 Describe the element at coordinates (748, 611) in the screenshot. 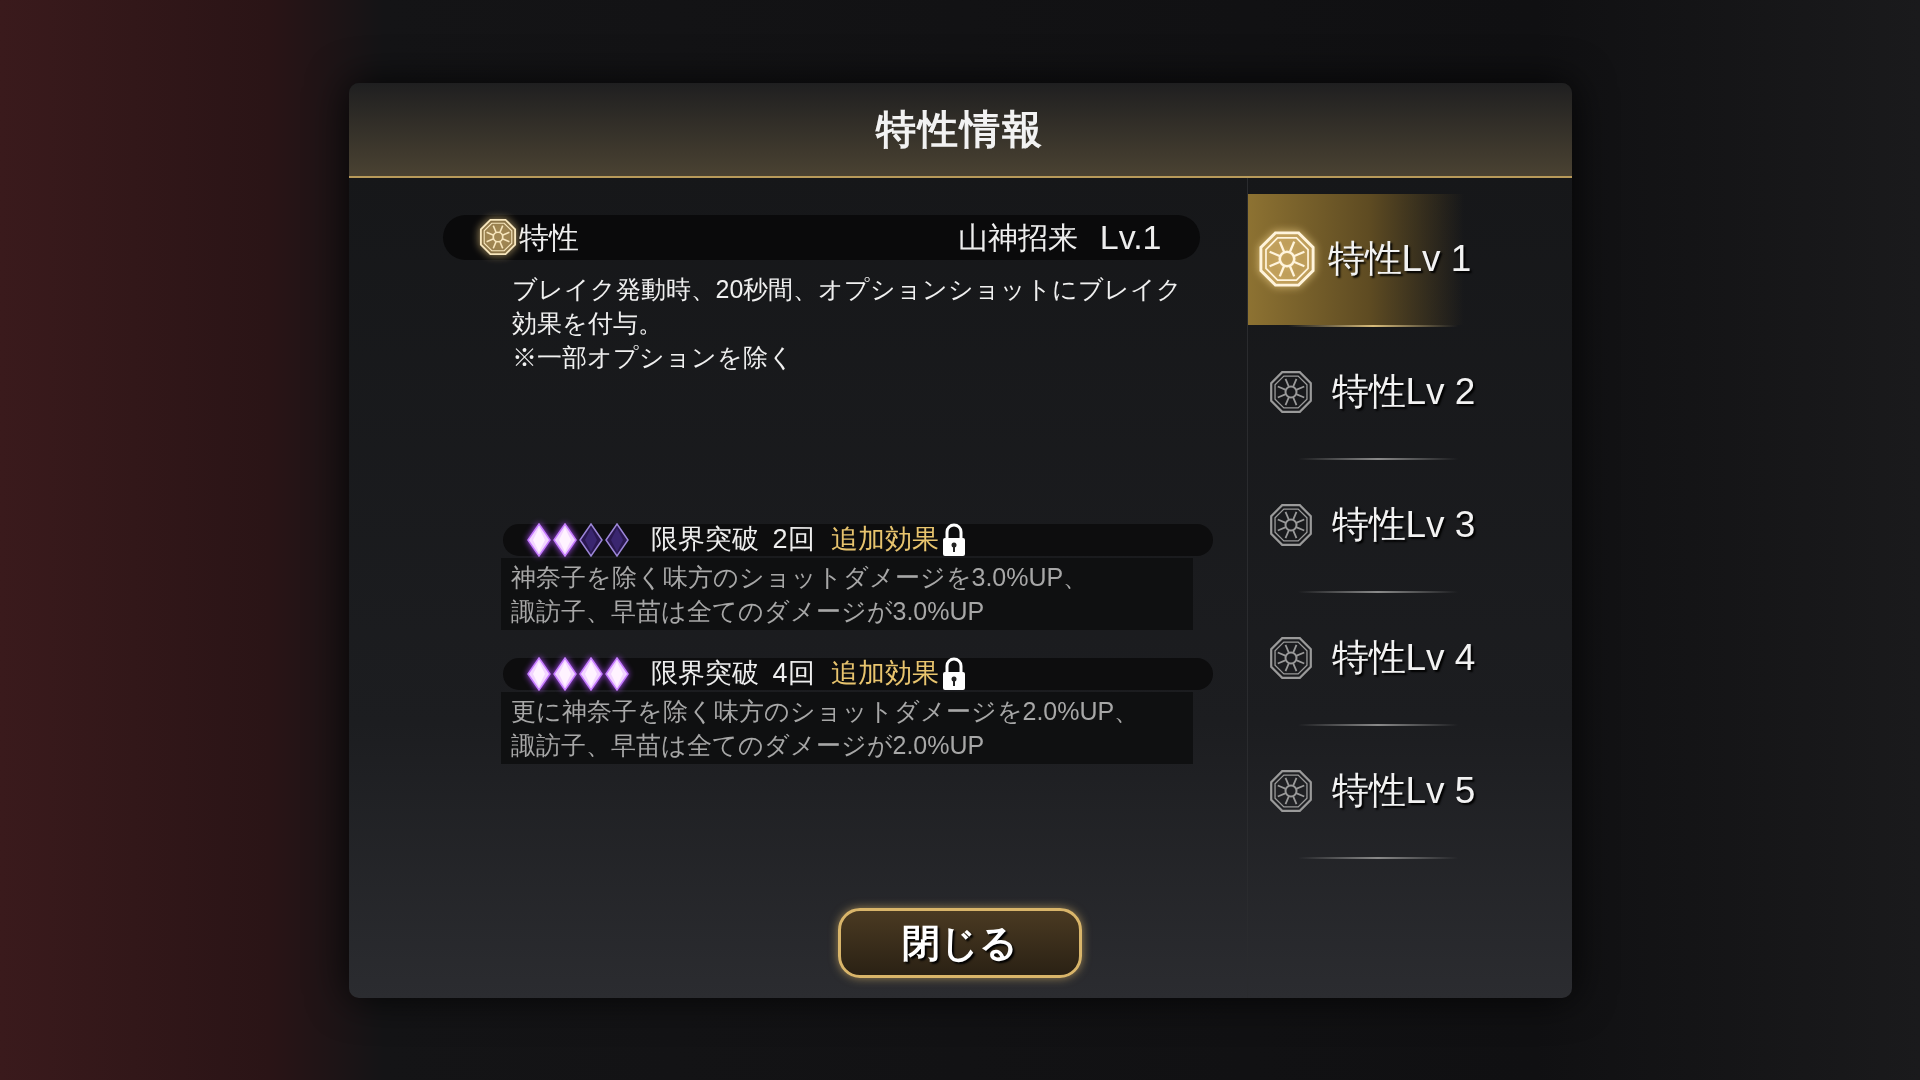

I see `limit-break-description-line: 諏訪子、早苗は全てのダメージが3.0%UP` at that location.